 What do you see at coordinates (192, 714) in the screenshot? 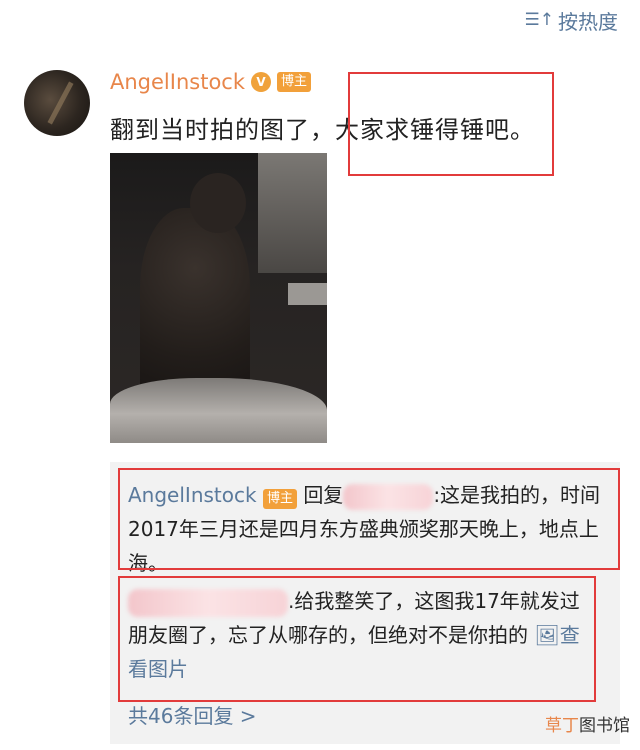
I see `more-replies-link: 共46条回复 >` at bounding box center [192, 714].